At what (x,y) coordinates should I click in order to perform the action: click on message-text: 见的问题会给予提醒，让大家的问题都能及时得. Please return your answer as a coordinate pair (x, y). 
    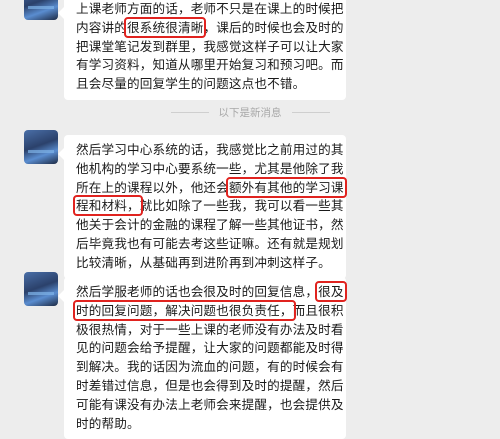
    Looking at the image, I should click on (210, 348).